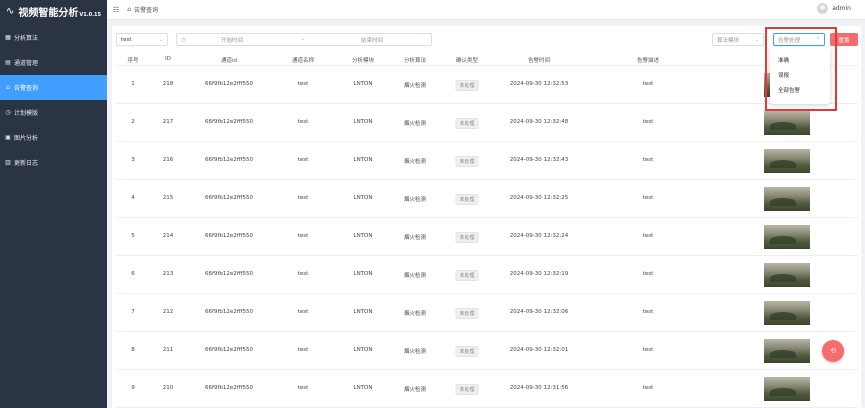  Describe the element at coordinates (486, 10) in the screenshot. I see `top-header: ☷ ⌂ 告警查询 admin` at that location.